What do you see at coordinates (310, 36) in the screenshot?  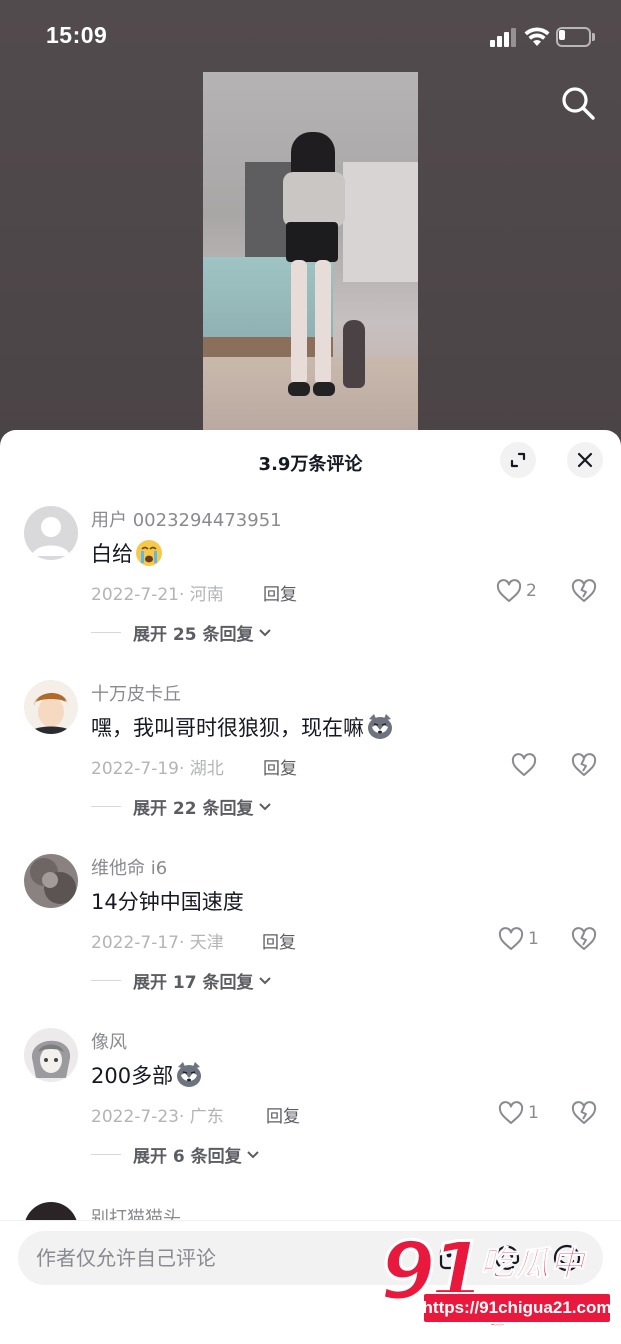 I see `status-bar: 15:09` at bounding box center [310, 36].